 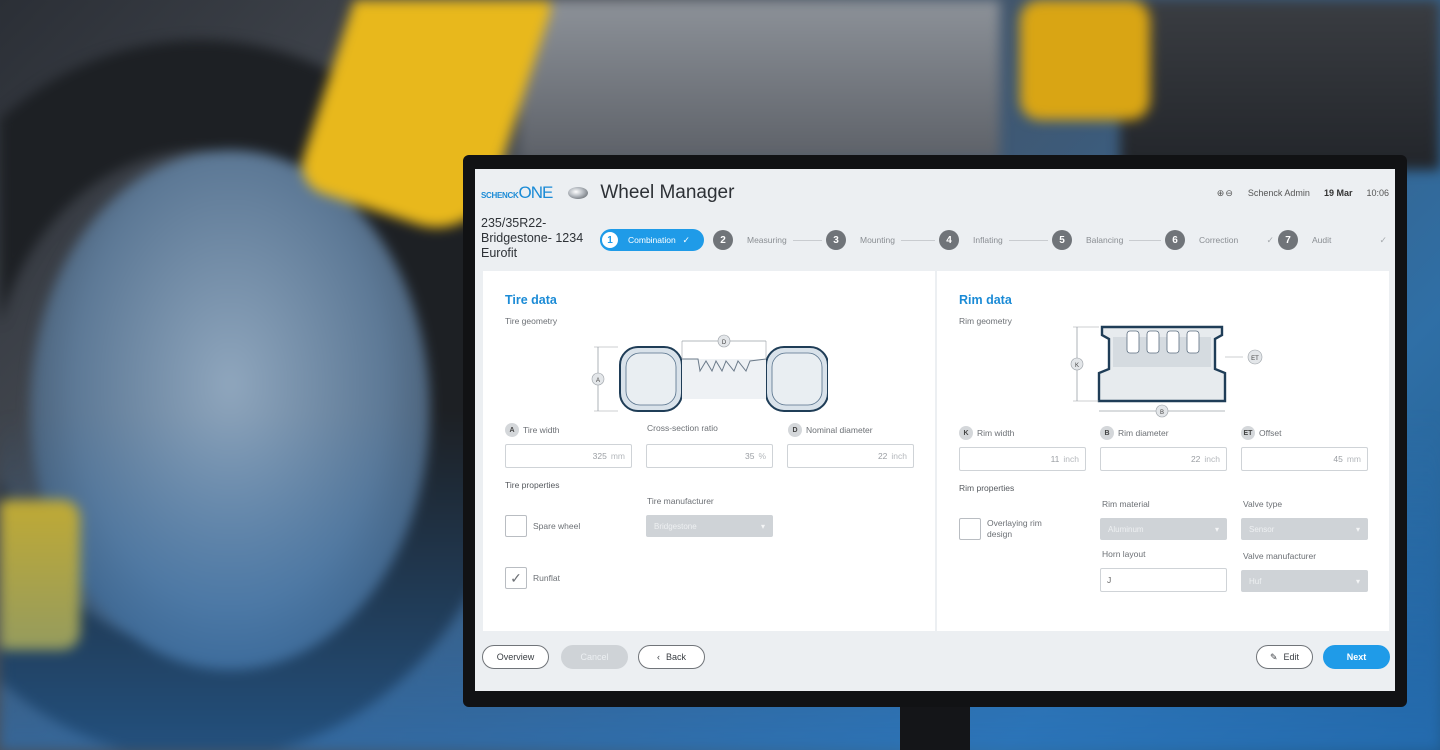 I want to click on overlaying-rim-checkbox, so click(x=970, y=529).